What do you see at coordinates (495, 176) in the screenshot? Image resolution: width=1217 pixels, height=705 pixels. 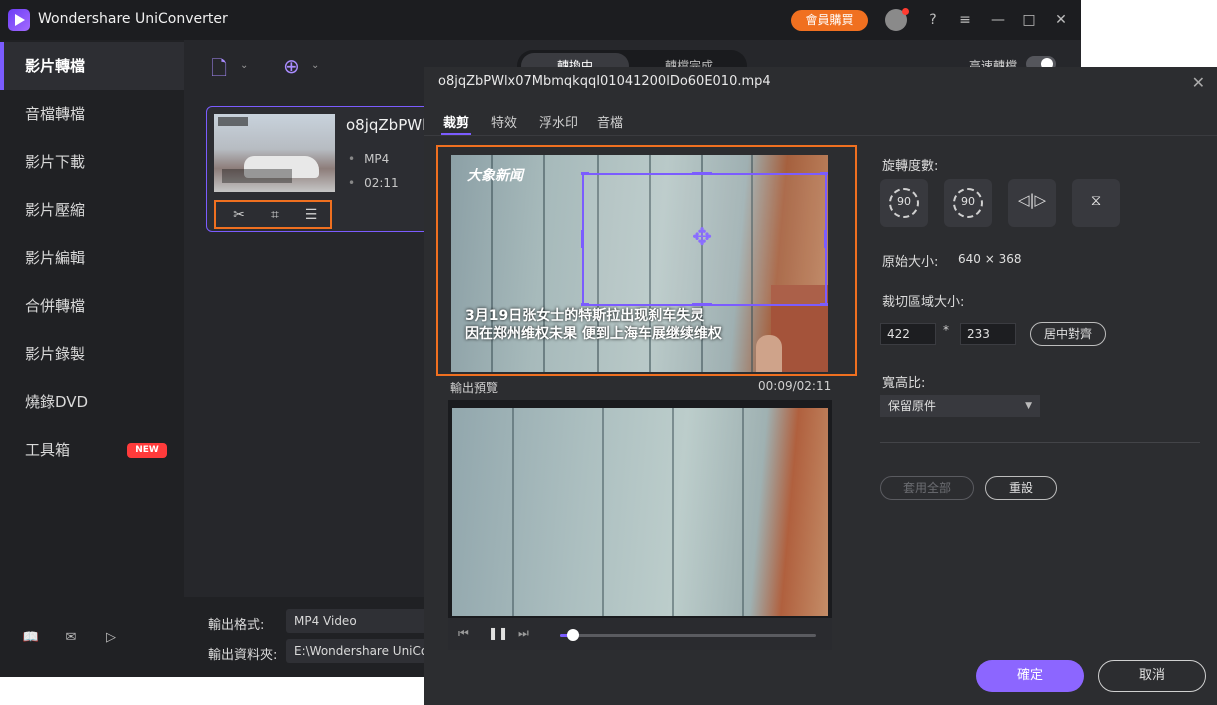 I see `news-logo: 大象新闻` at bounding box center [495, 176].